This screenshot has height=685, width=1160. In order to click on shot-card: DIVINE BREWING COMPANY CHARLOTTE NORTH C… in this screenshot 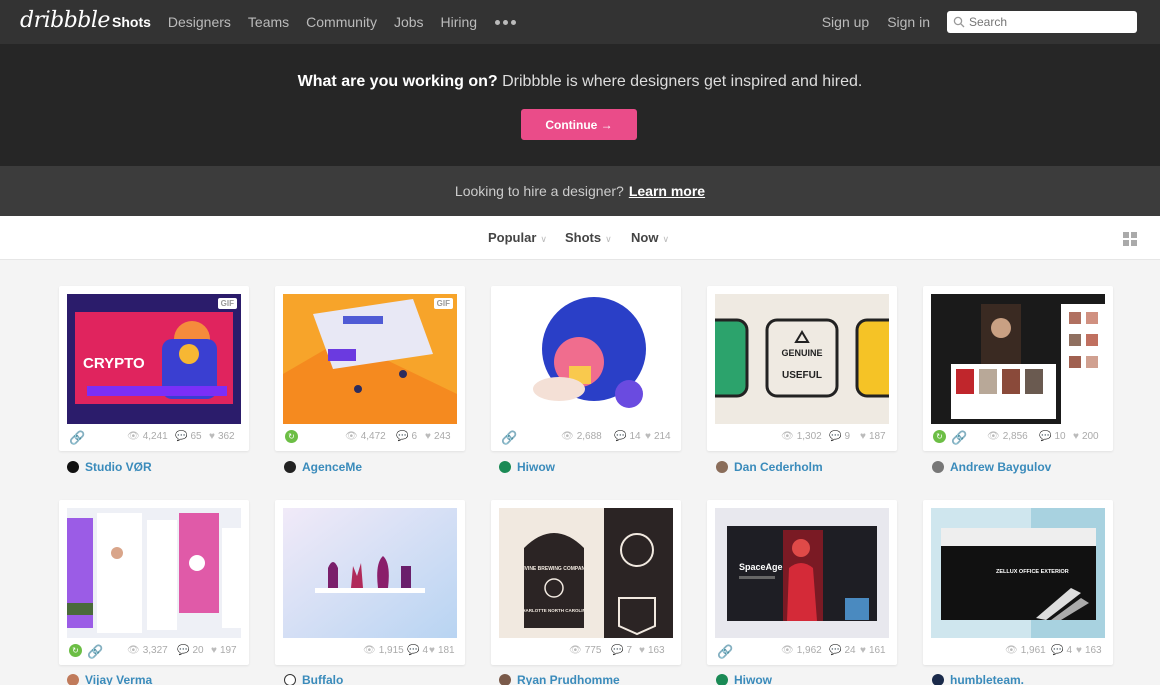, I will do `click(586, 582)`.